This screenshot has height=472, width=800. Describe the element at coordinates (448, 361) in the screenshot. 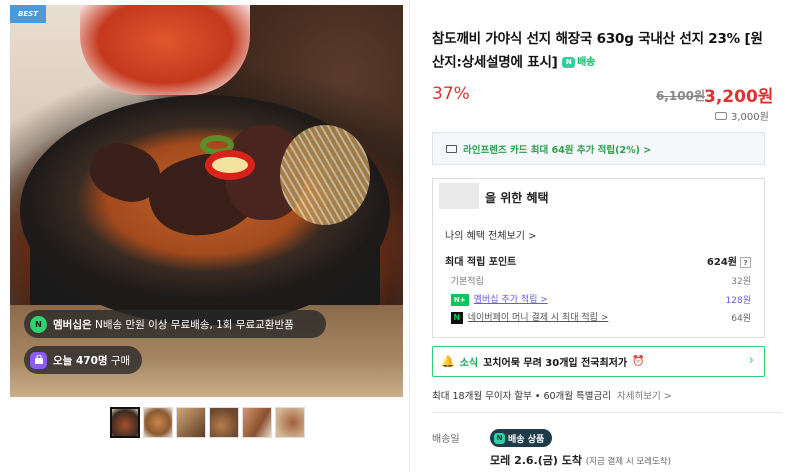

I see `bell-icon: 🔔` at that location.